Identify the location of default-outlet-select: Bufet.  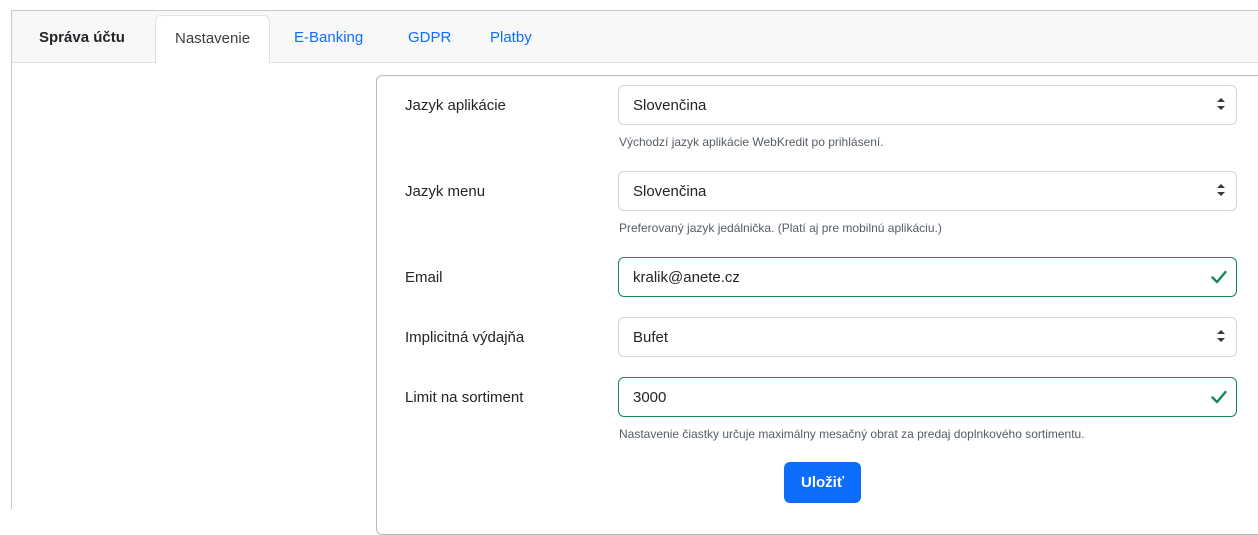
(927, 337).